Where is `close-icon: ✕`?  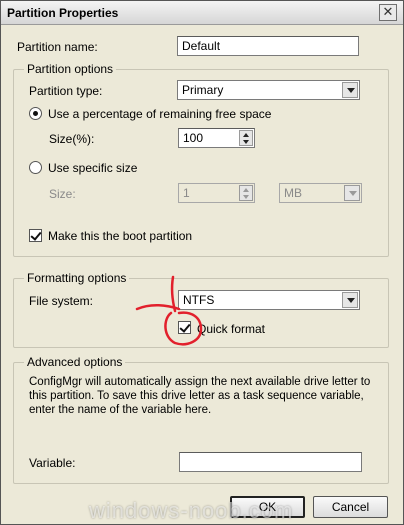
close-icon: ✕ is located at coordinates (388, 11).